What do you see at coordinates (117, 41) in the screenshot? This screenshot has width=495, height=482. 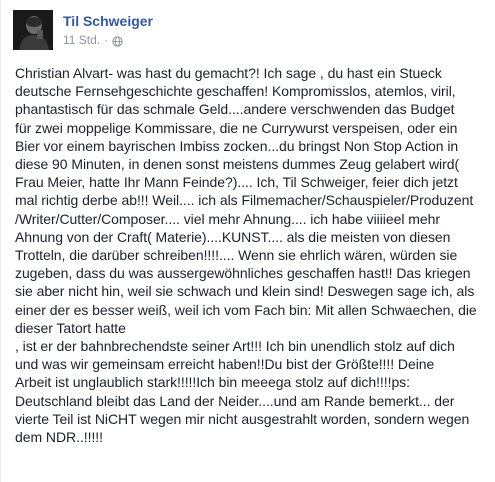 I see `globe-icon` at bounding box center [117, 41].